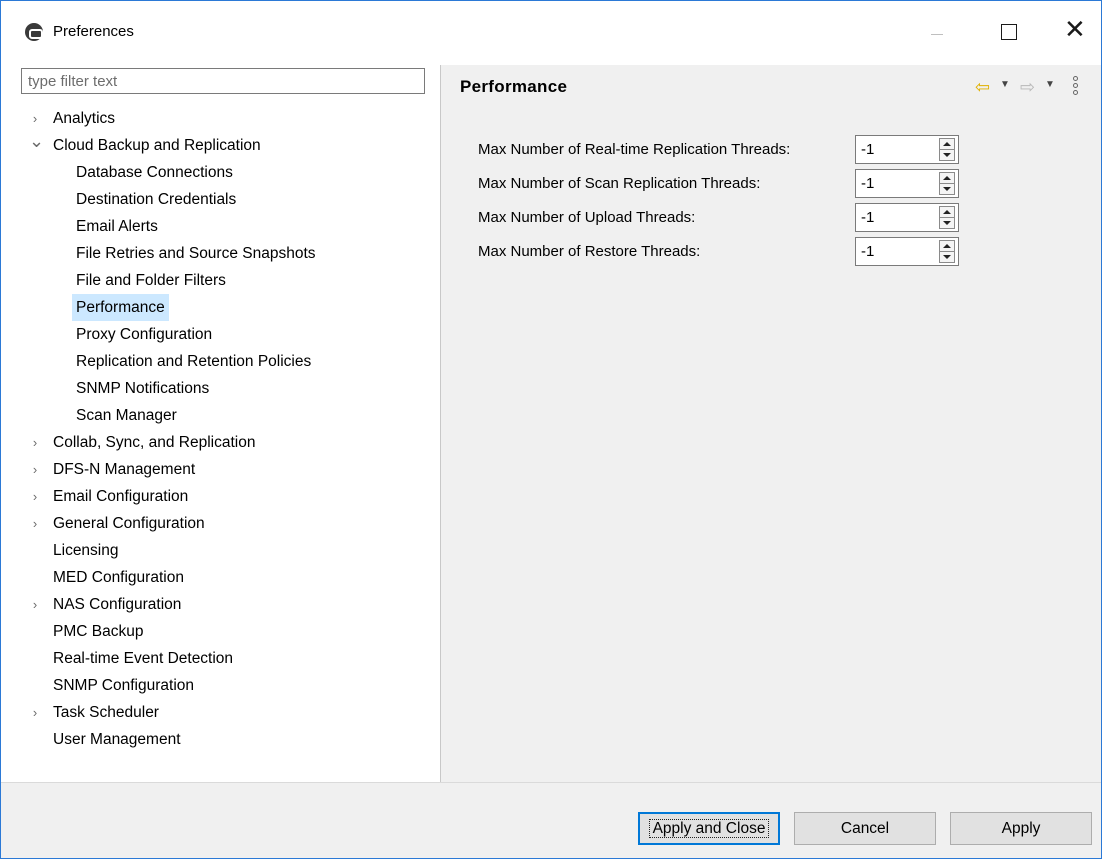  Describe the element at coordinates (551, 33) in the screenshot. I see `title-bar: Preferences ✕` at that location.